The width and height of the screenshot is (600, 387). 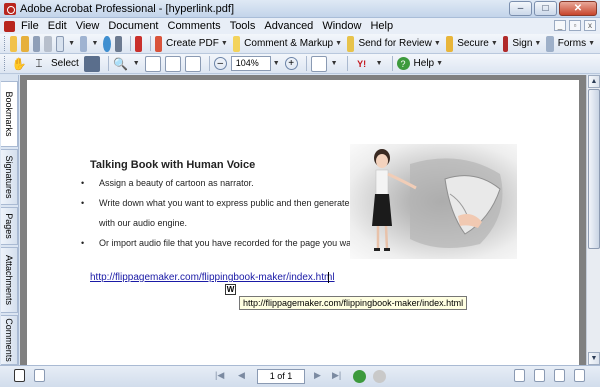 What do you see at coordinates (449, 43) in the screenshot?
I see `lock-icon` at bounding box center [449, 43].